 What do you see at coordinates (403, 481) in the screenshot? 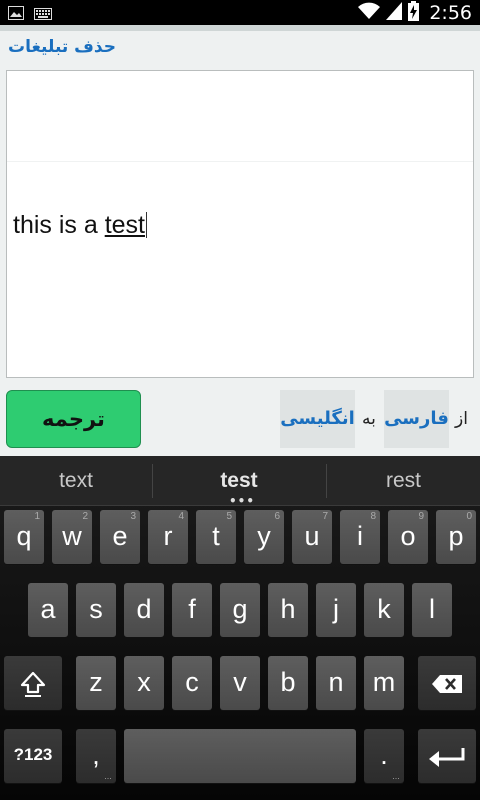
I see `suggestion-right: rest` at bounding box center [403, 481].